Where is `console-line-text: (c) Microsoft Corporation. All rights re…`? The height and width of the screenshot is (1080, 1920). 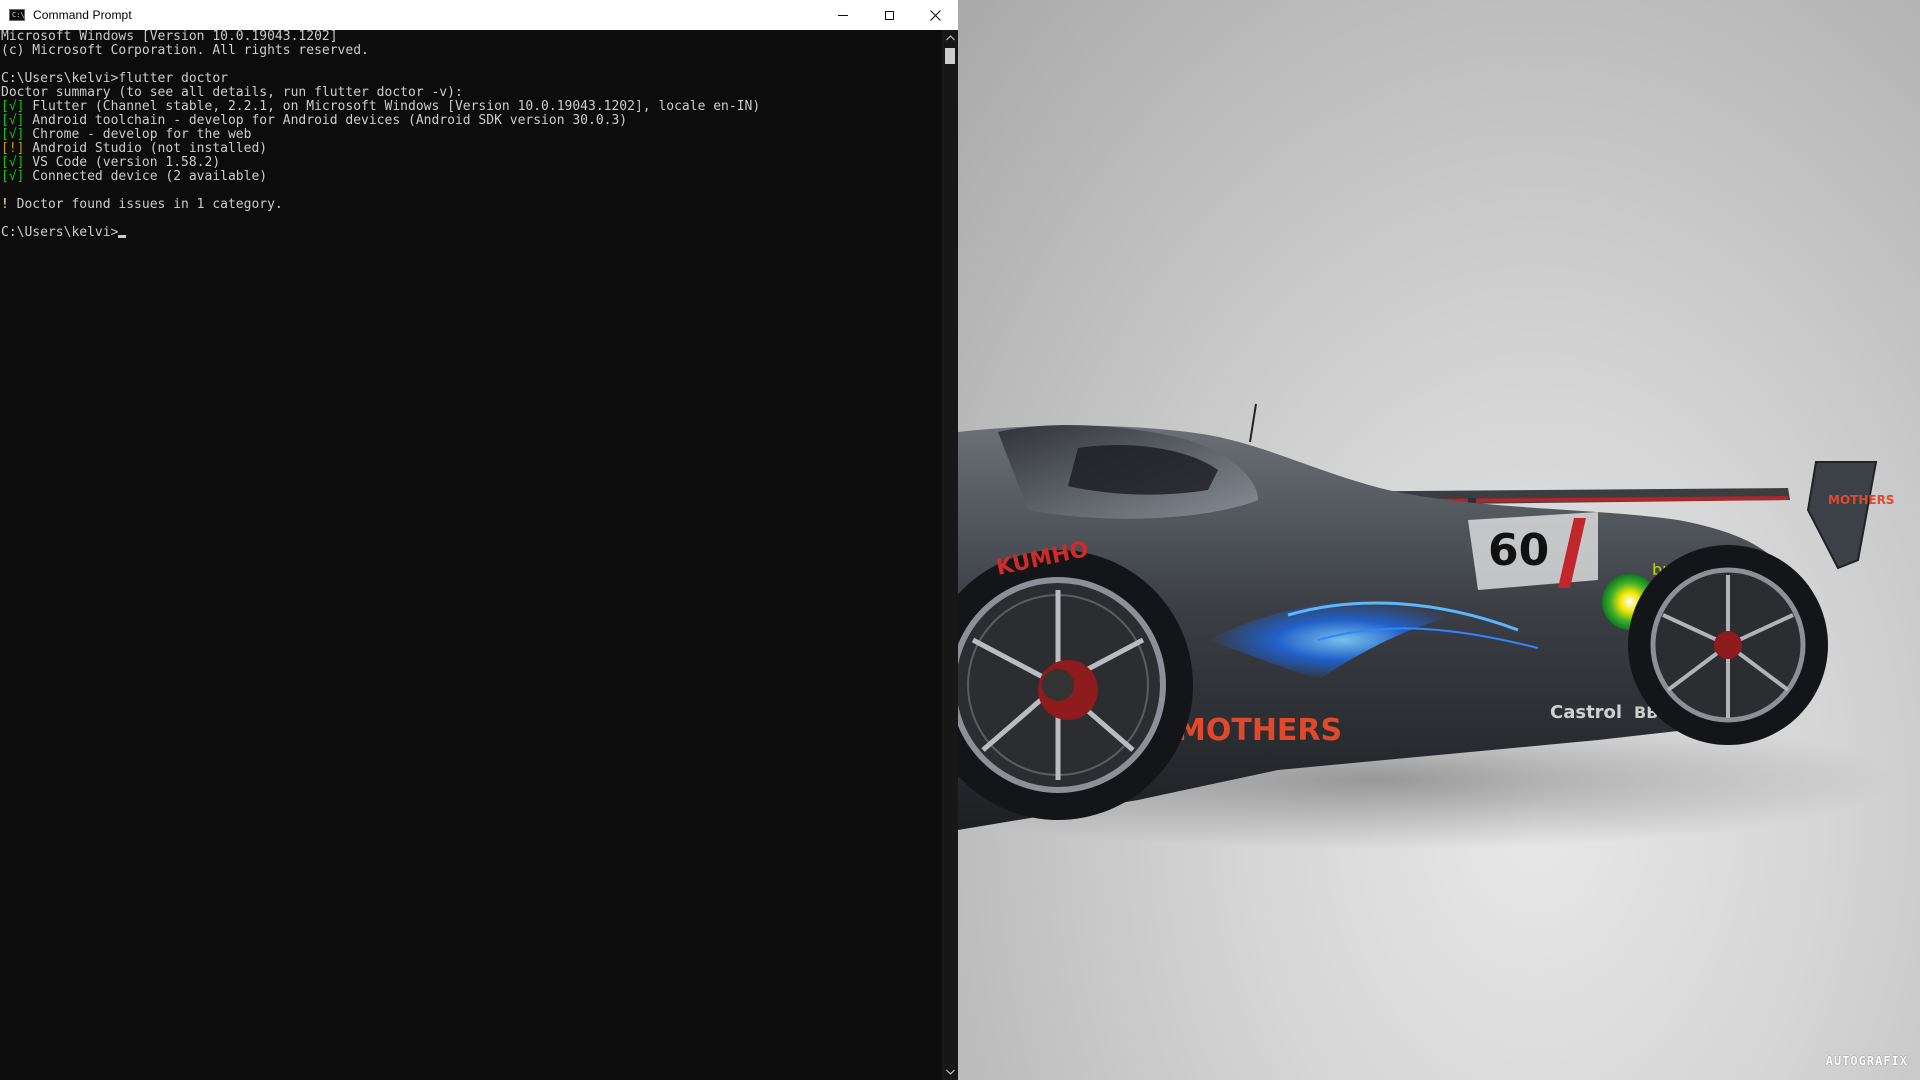
console-line-text: (c) Microsoft Corporation. All rights re… is located at coordinates (185, 50).